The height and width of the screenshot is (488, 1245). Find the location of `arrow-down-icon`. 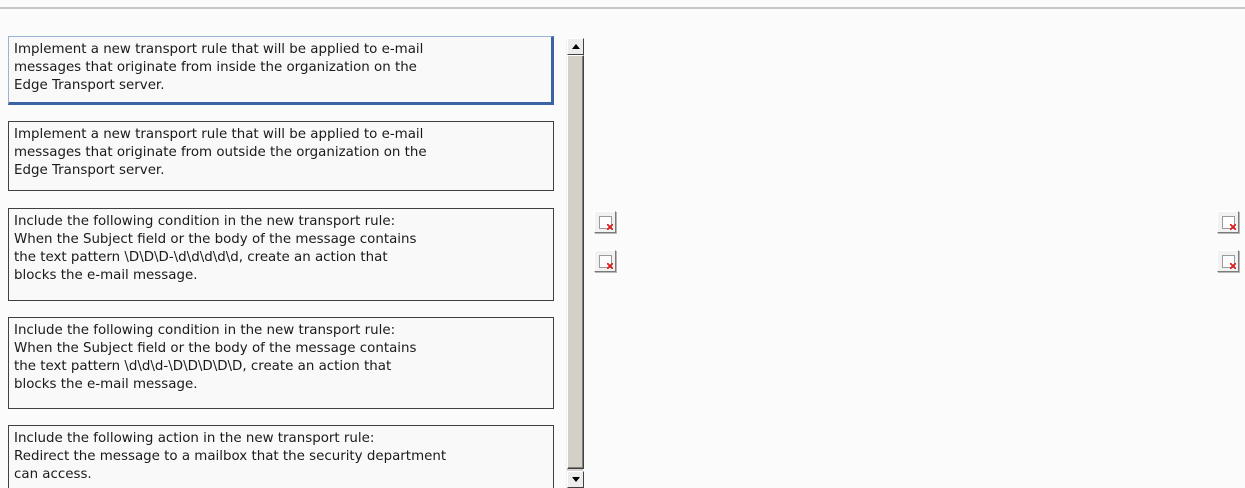

arrow-down-icon is located at coordinates (575, 479).